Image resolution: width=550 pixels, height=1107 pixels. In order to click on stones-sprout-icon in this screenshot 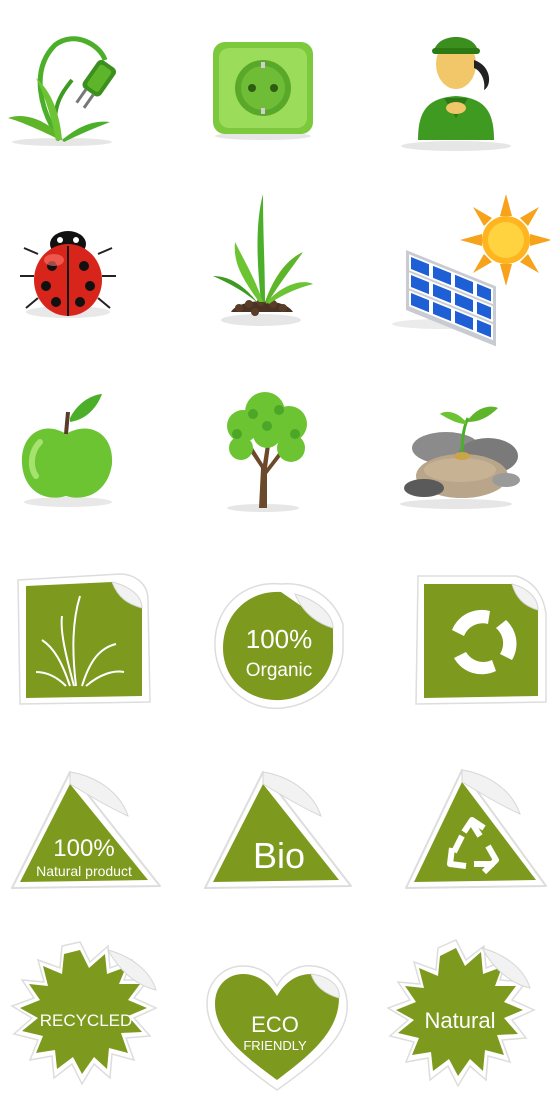, I will do `click(457, 460)`.